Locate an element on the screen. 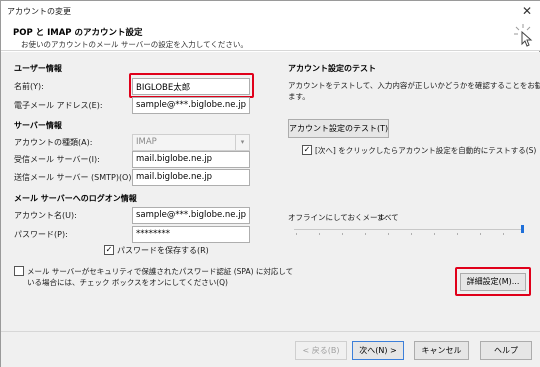 Image resolution: width=540 pixels, height=367 pixels. account-name-label: アカウント名(U): is located at coordinates (45, 215).